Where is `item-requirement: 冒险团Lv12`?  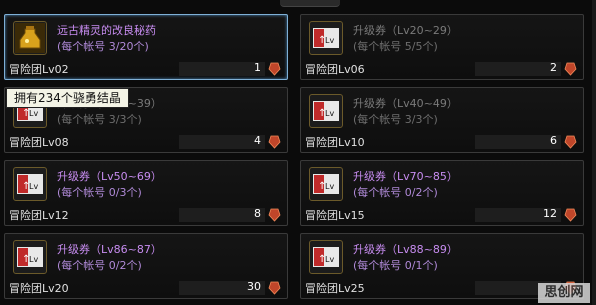
item-requirement: 冒险团Lv12 is located at coordinates (39, 215).